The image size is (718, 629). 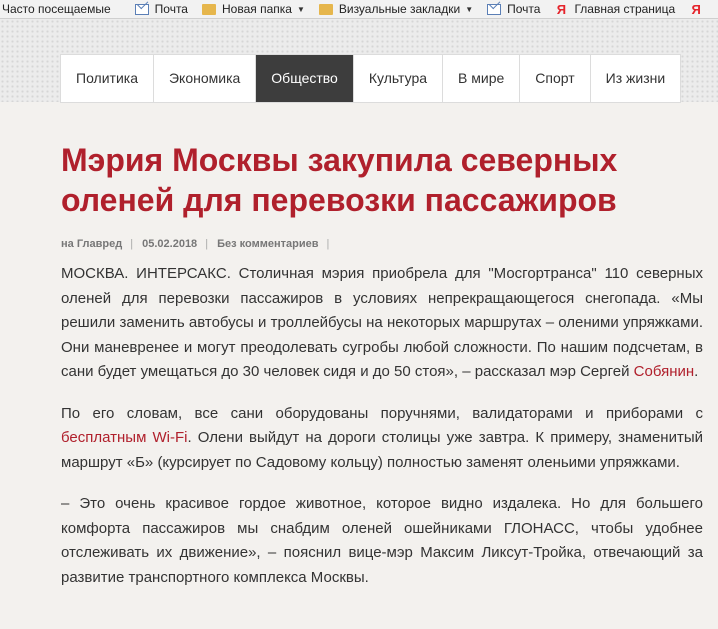 I want to click on nav-item-sport: Спорт, so click(x=555, y=78).